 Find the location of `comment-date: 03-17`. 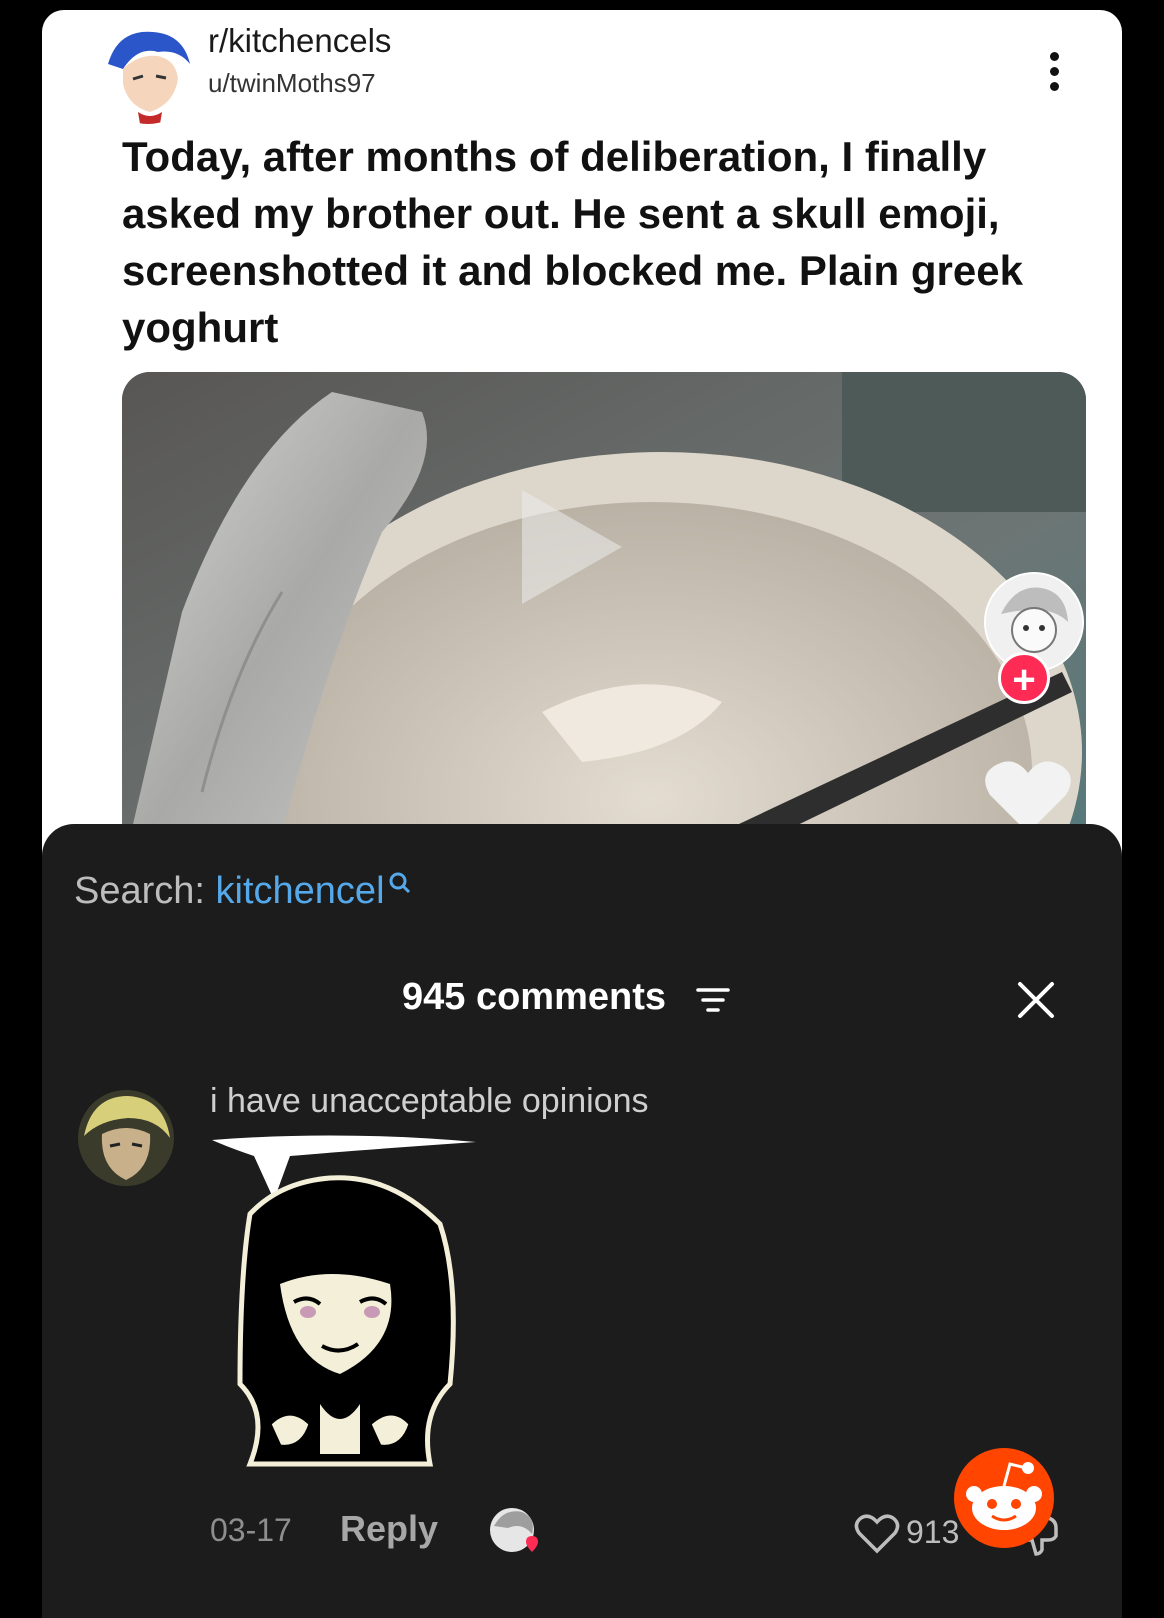

comment-date: 03-17 is located at coordinates (251, 1530).